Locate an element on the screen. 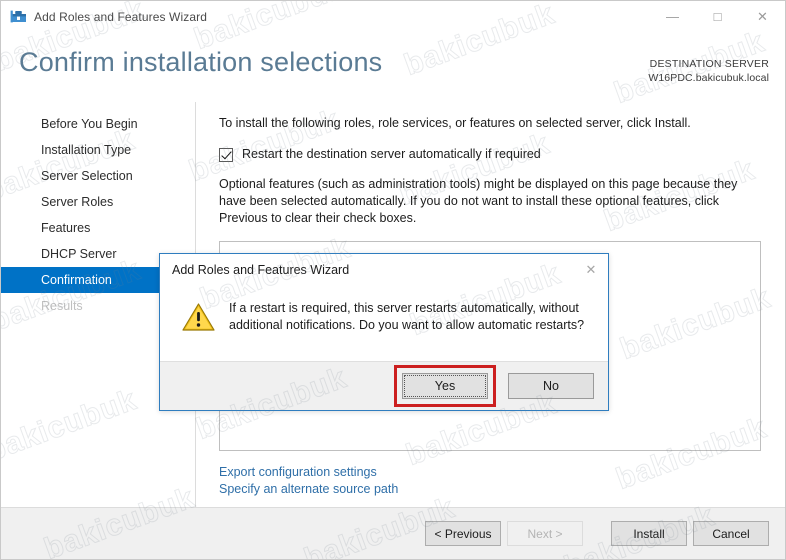 This screenshot has height=560, width=786. minimize-button: — is located at coordinates (672, 16).